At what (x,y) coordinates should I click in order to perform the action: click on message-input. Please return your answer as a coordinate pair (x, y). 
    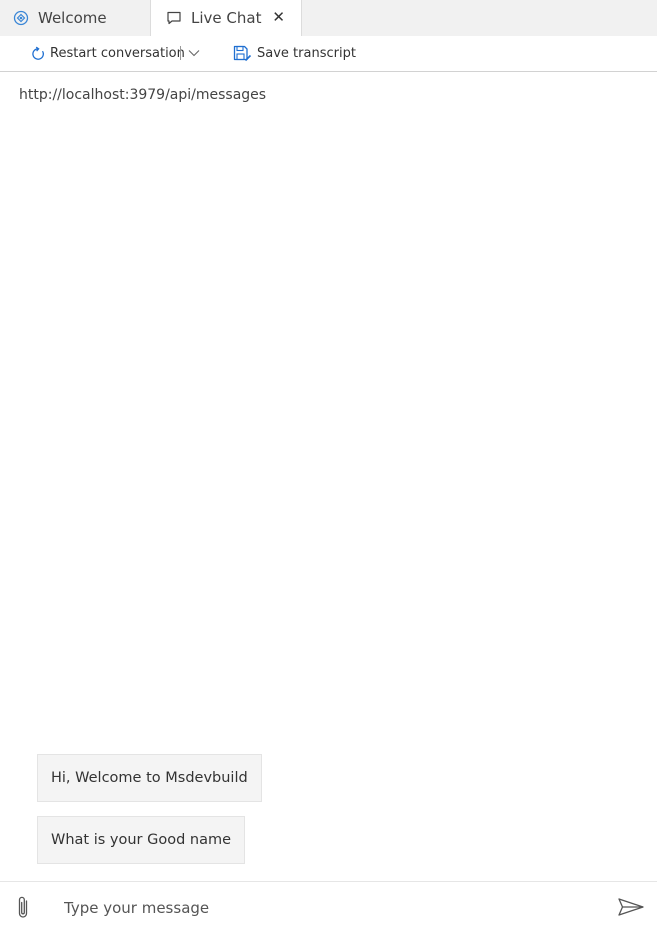
    Looking at the image, I should click on (334, 908).